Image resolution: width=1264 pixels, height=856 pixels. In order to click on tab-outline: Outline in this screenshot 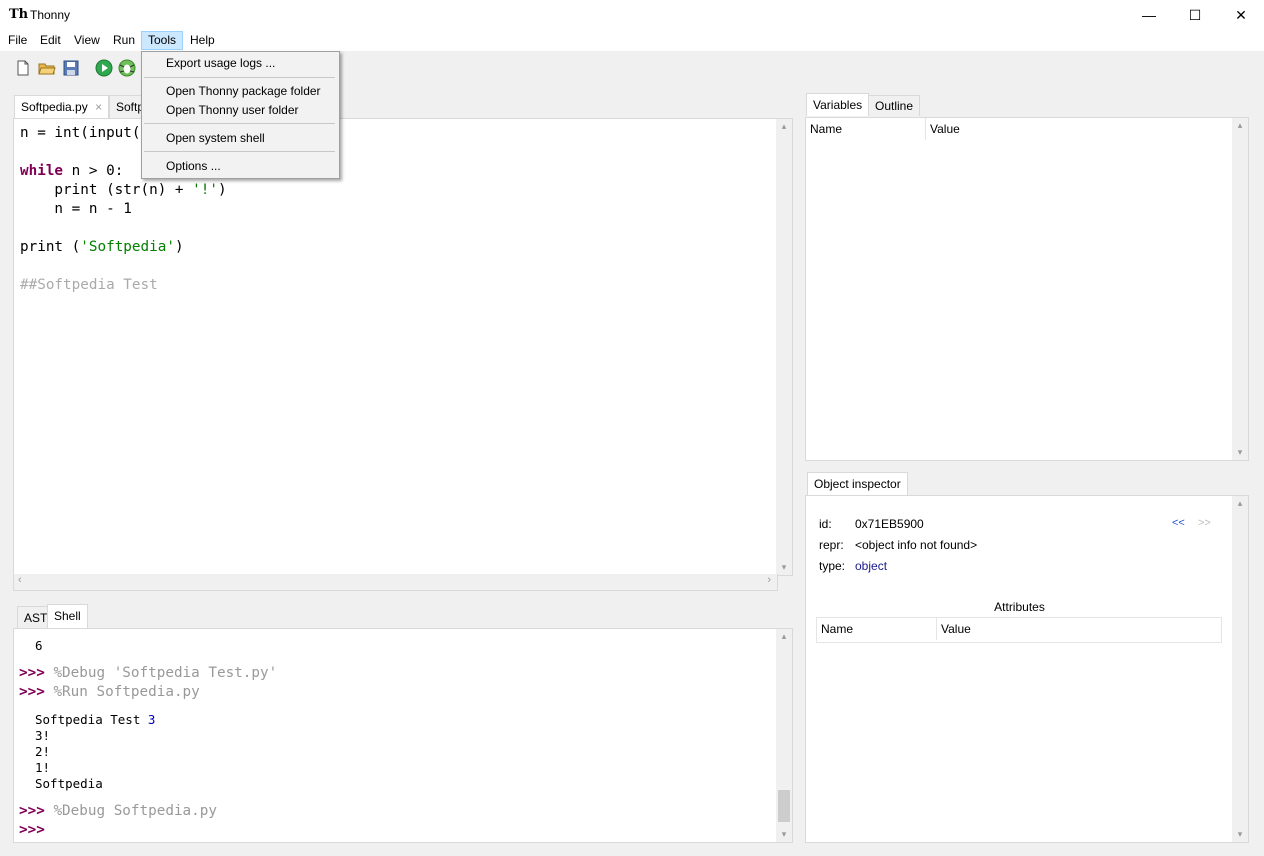, I will do `click(894, 105)`.